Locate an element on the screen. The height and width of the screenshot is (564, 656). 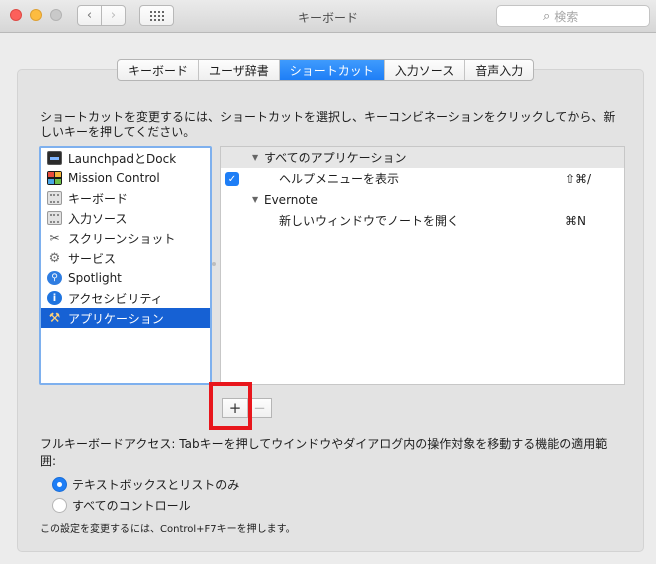
radio-label: すべてのコントロール is located at coordinates (131, 505).